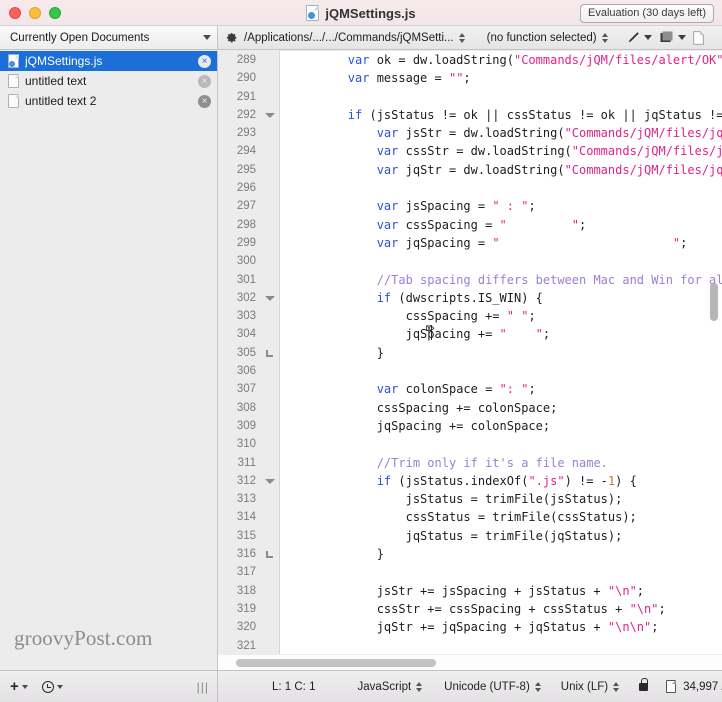  What do you see at coordinates (61, 101) in the screenshot?
I see `document-name: untitled text 2` at bounding box center [61, 101].